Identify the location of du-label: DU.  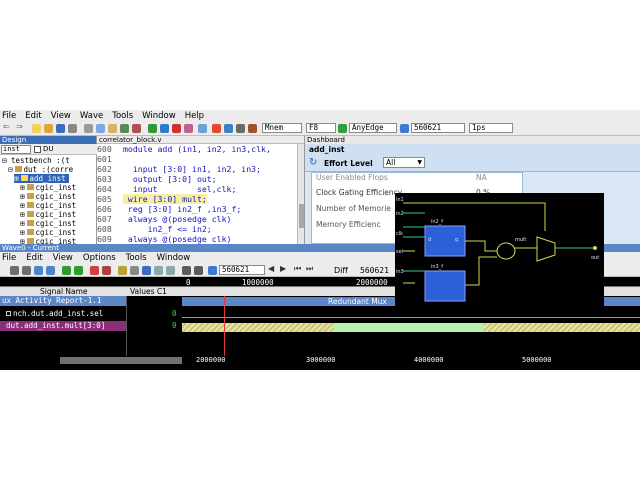
(48, 149).